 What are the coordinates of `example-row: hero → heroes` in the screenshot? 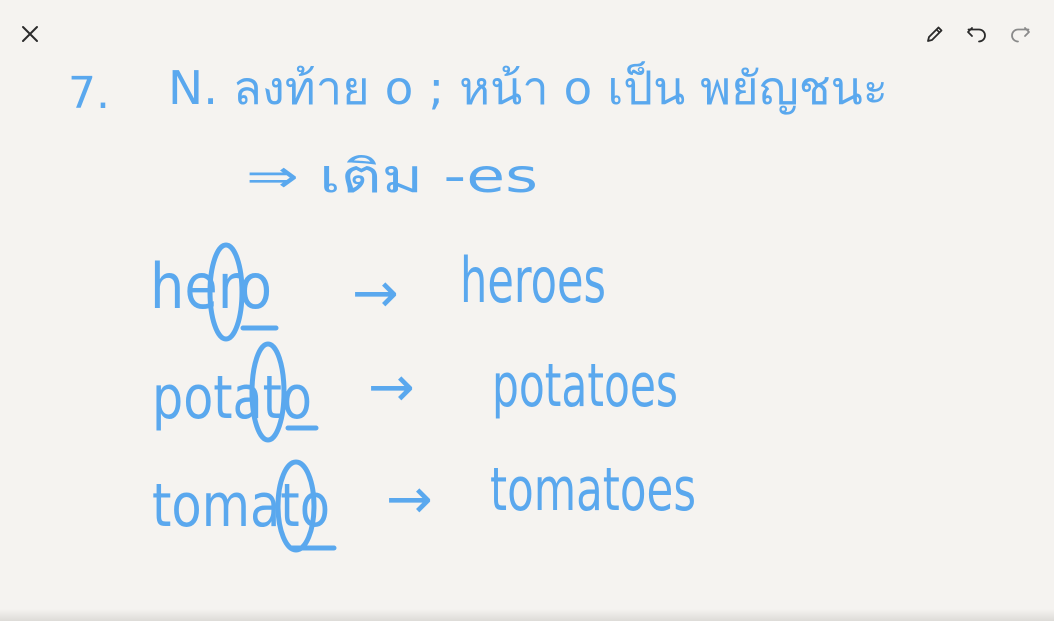 It's located at (378, 292).